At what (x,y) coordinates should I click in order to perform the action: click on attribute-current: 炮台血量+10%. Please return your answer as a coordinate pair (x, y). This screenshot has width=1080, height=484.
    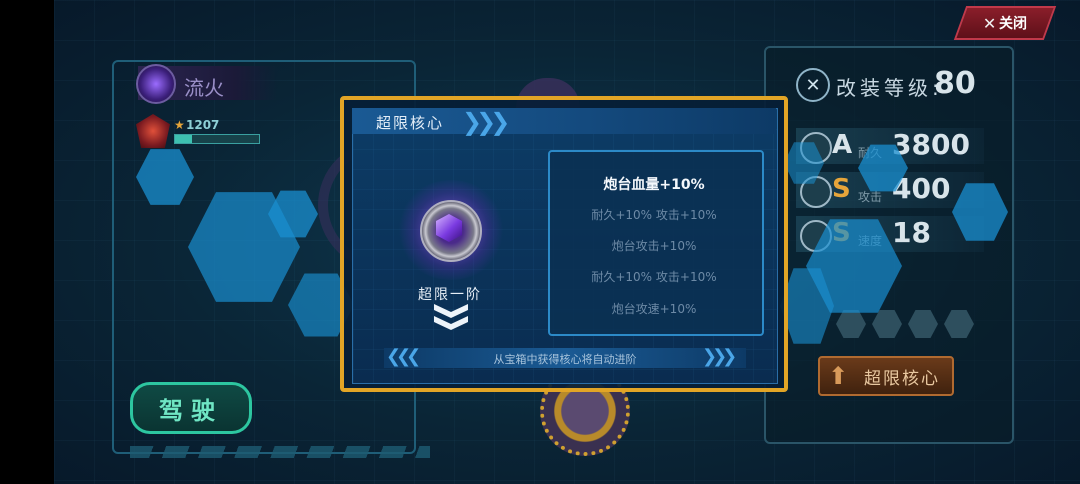
    Looking at the image, I should click on (654, 185).